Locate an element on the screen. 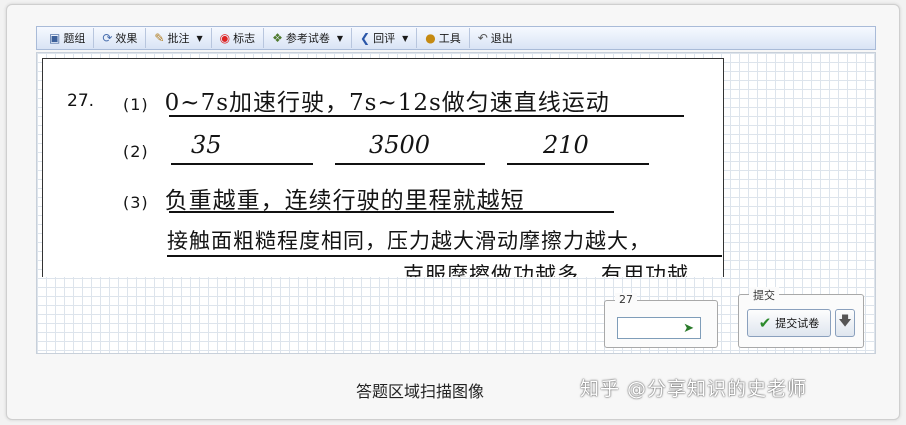 This screenshot has width=906, height=425. submit-panel: 提交 ✔ 提交试卷 🡇 is located at coordinates (801, 317).